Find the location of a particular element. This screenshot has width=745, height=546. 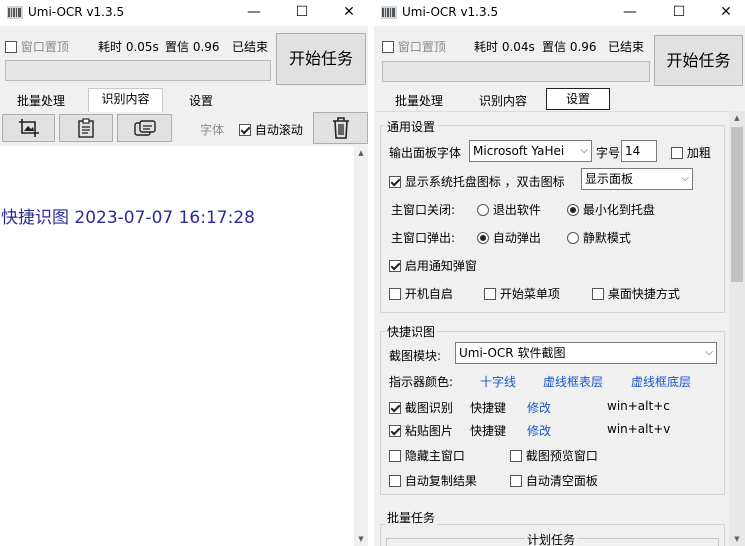

paste-label: 粘贴图片 is located at coordinates (428, 431).